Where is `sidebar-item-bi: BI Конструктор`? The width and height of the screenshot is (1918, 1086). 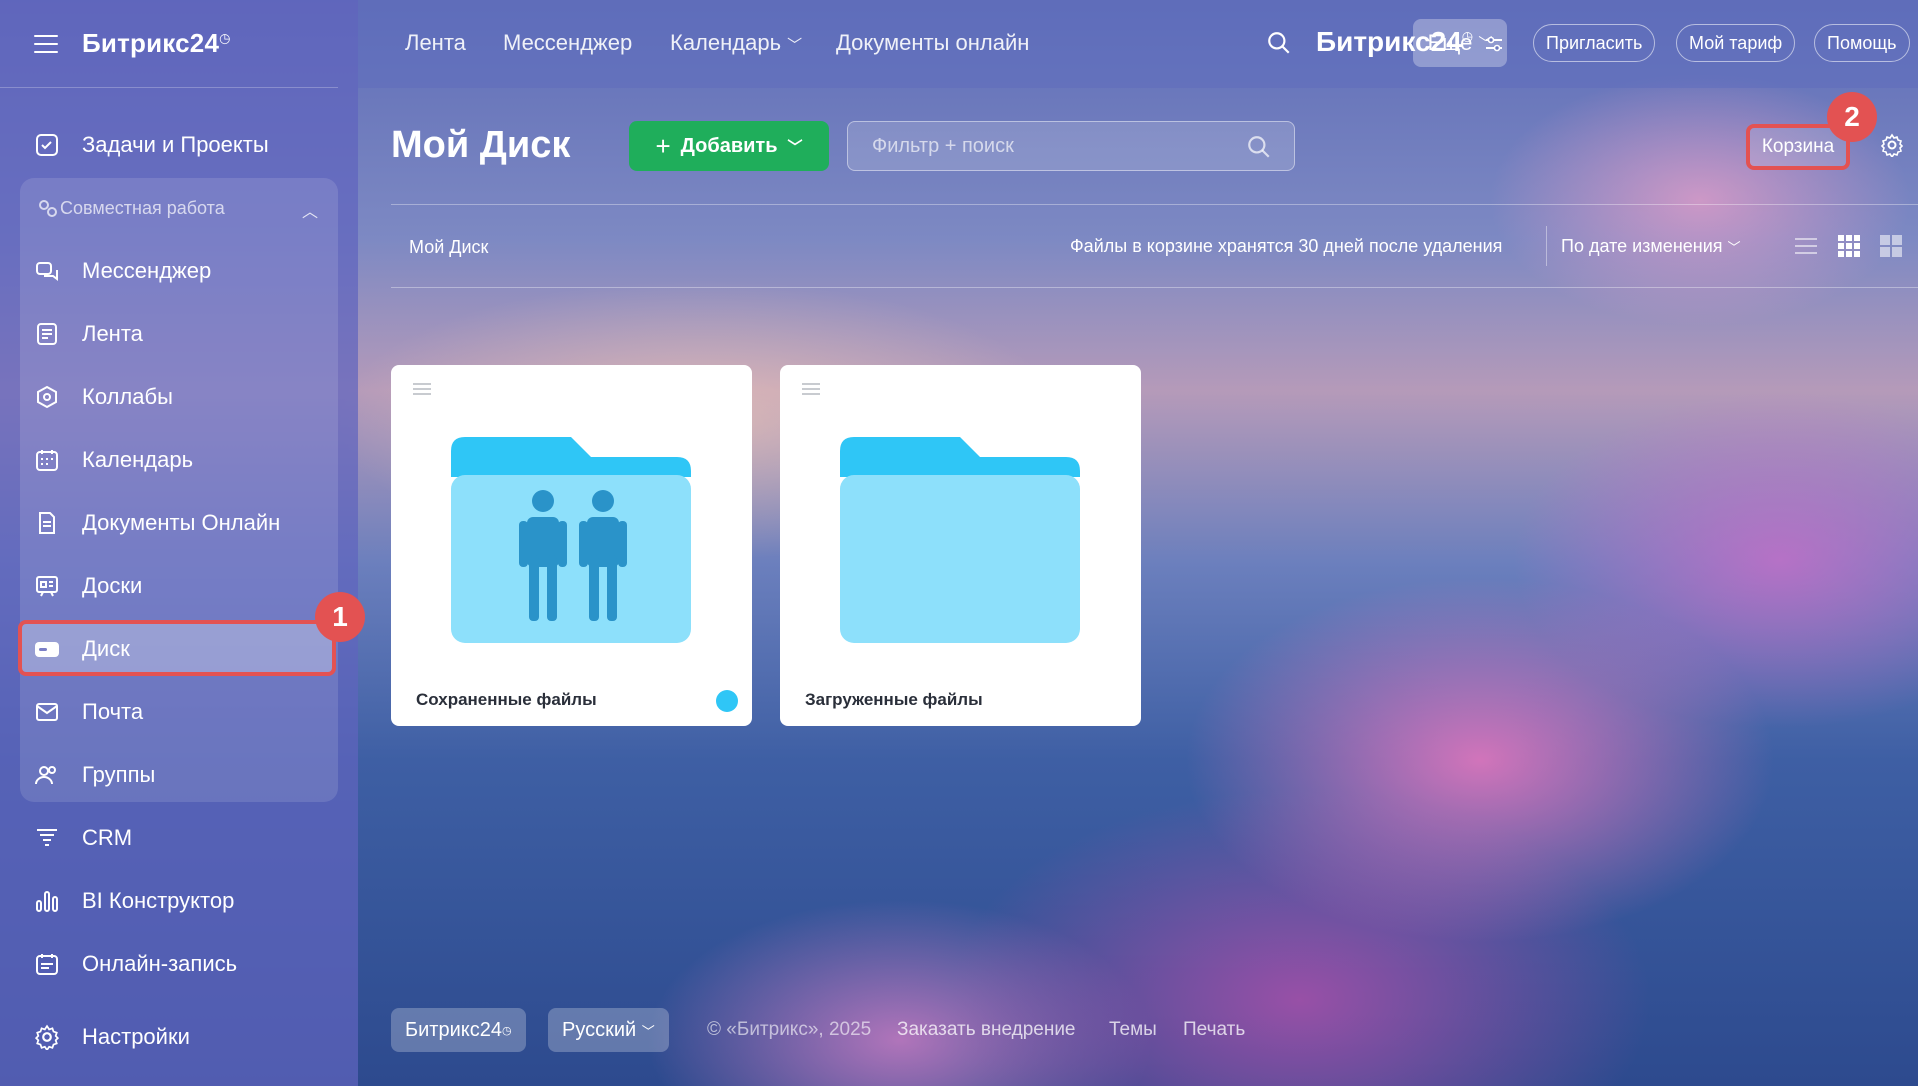
sidebar-item-bi: BI Конструктор is located at coordinates (966, 901).